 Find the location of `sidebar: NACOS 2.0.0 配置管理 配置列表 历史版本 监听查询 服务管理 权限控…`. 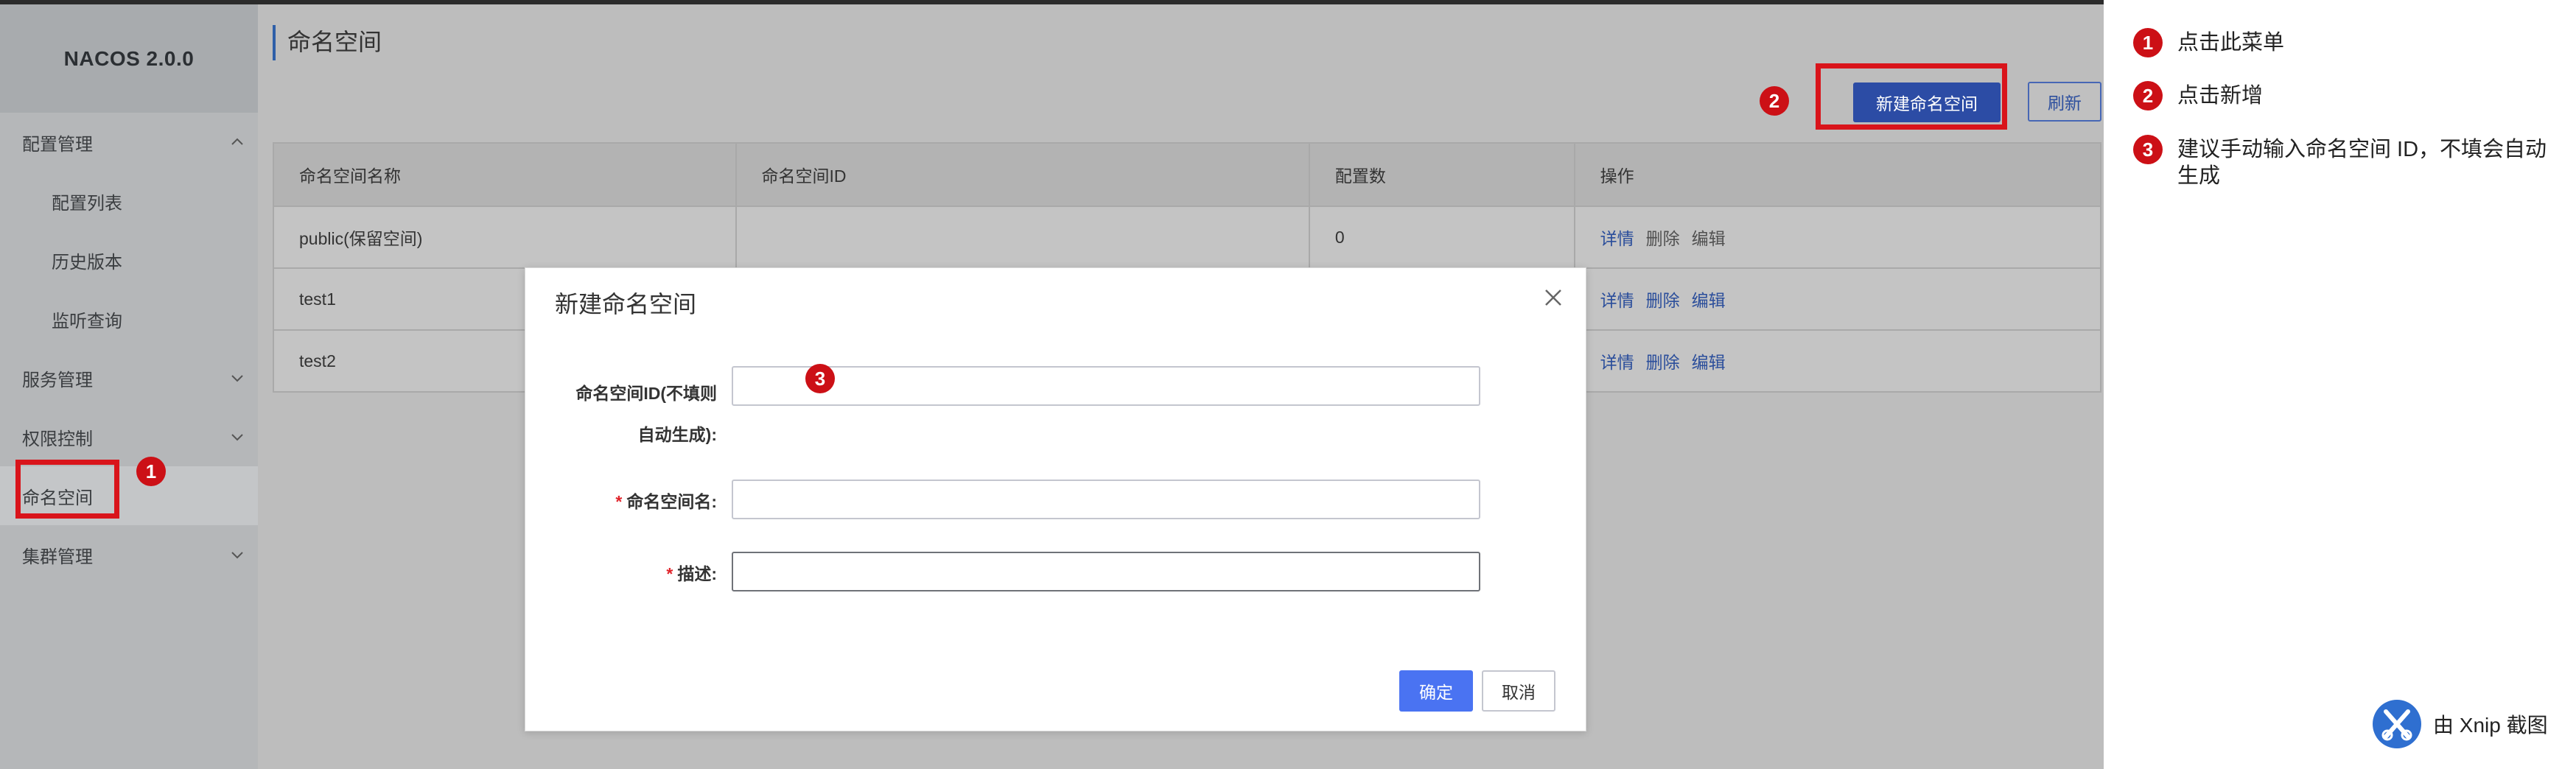

sidebar: NACOS 2.0.0 配置管理 配置列表 历史版本 监听查询 服务管理 权限控… is located at coordinates (129, 387).